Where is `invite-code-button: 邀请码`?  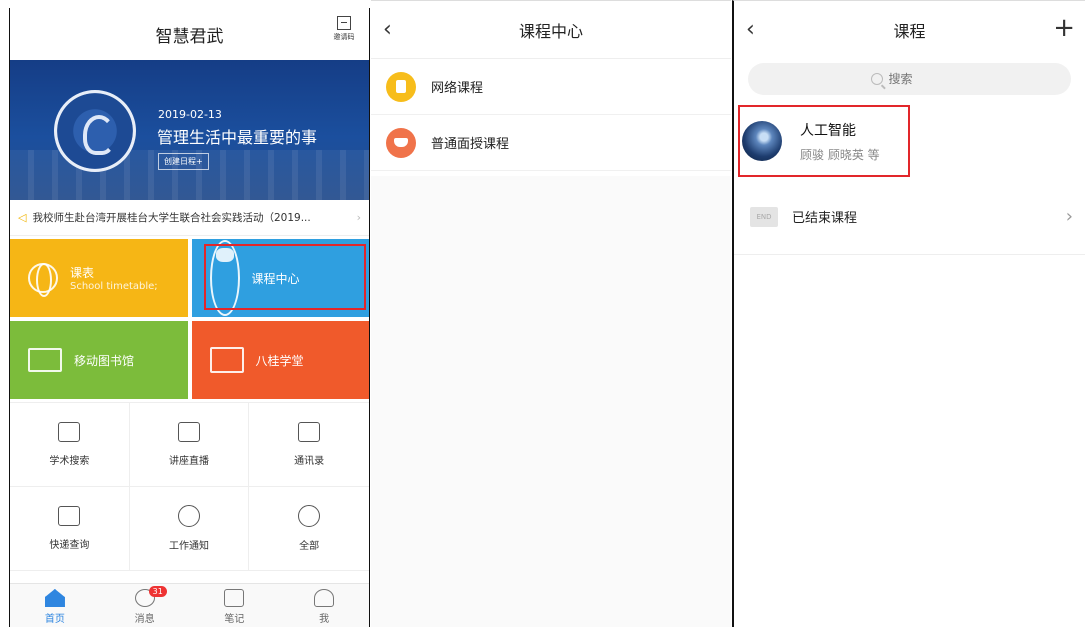 invite-code-button: 邀请码 is located at coordinates (344, 29).